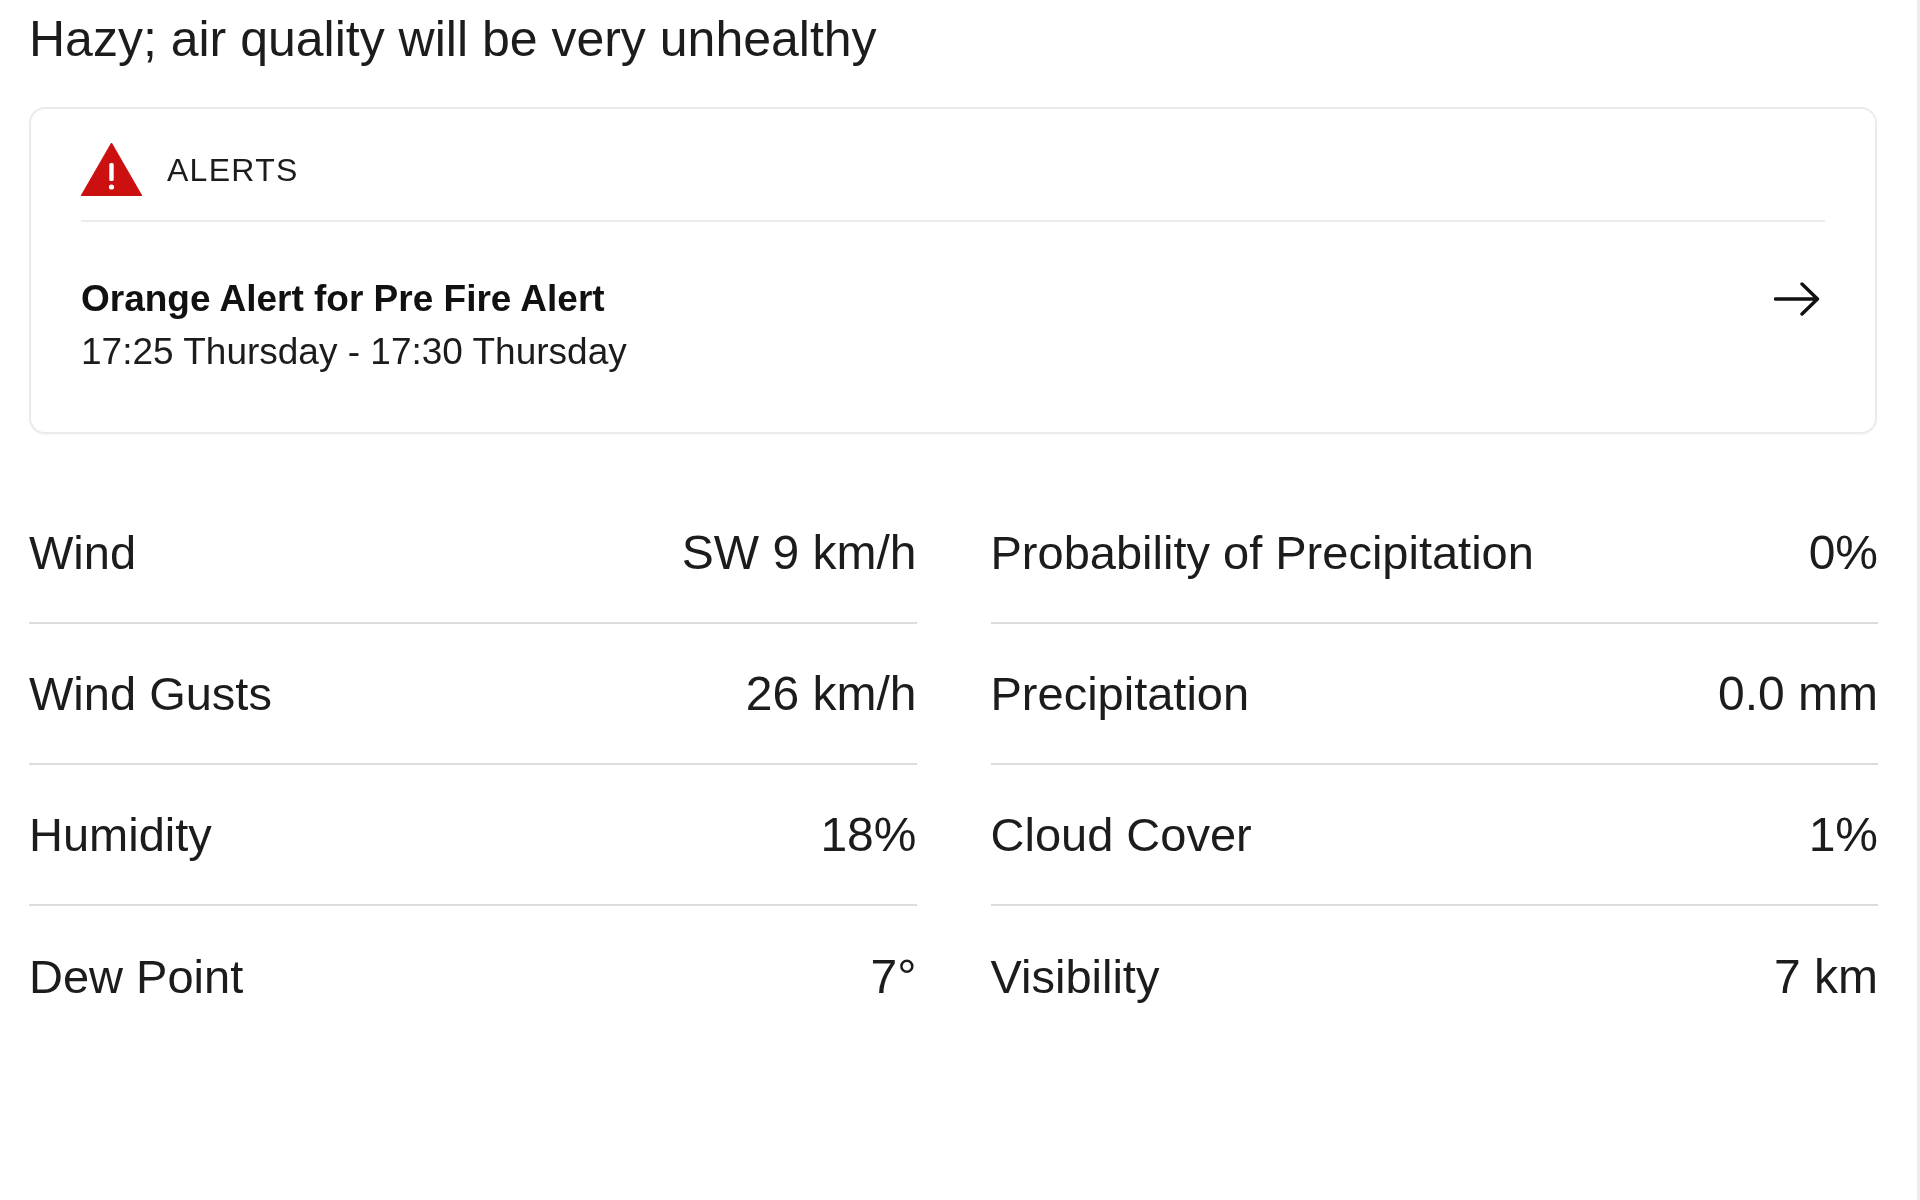 This screenshot has width=1920, height=1200. Describe the element at coordinates (136, 976) in the screenshot. I see `detail-label: Dew Point` at that location.